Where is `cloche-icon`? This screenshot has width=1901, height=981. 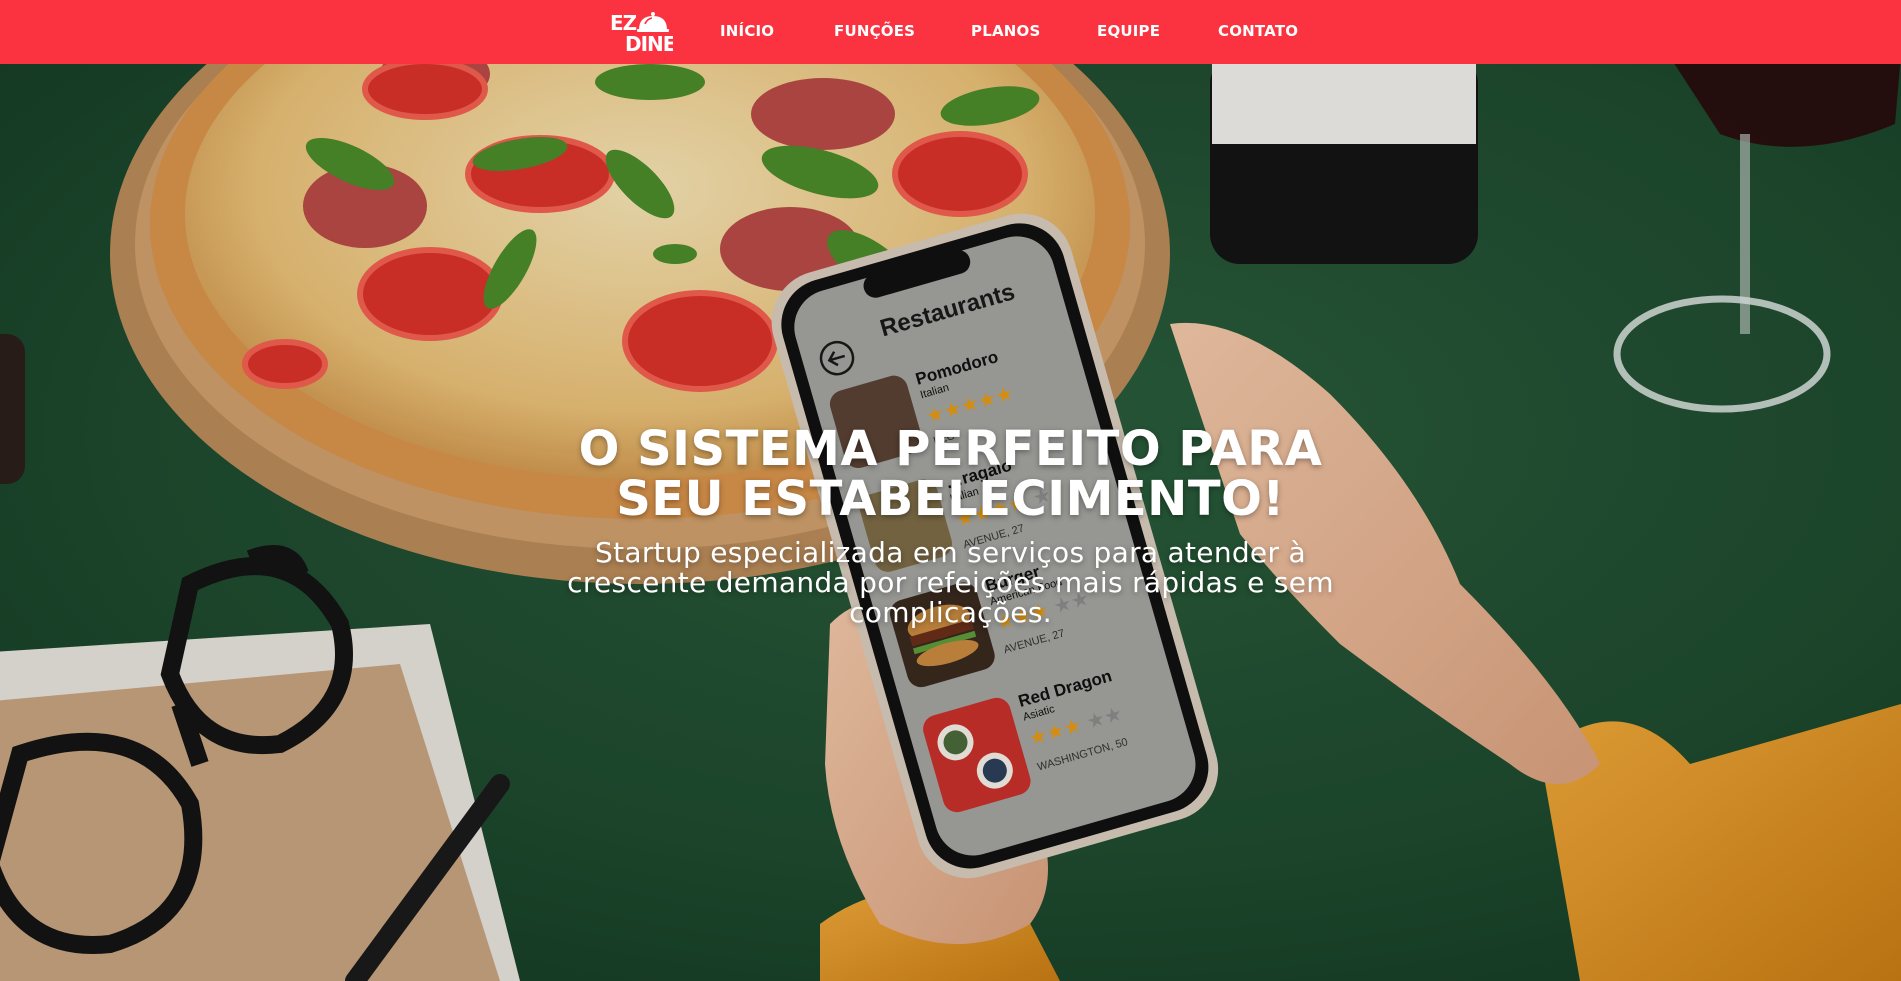
cloche-icon is located at coordinates (653, 22).